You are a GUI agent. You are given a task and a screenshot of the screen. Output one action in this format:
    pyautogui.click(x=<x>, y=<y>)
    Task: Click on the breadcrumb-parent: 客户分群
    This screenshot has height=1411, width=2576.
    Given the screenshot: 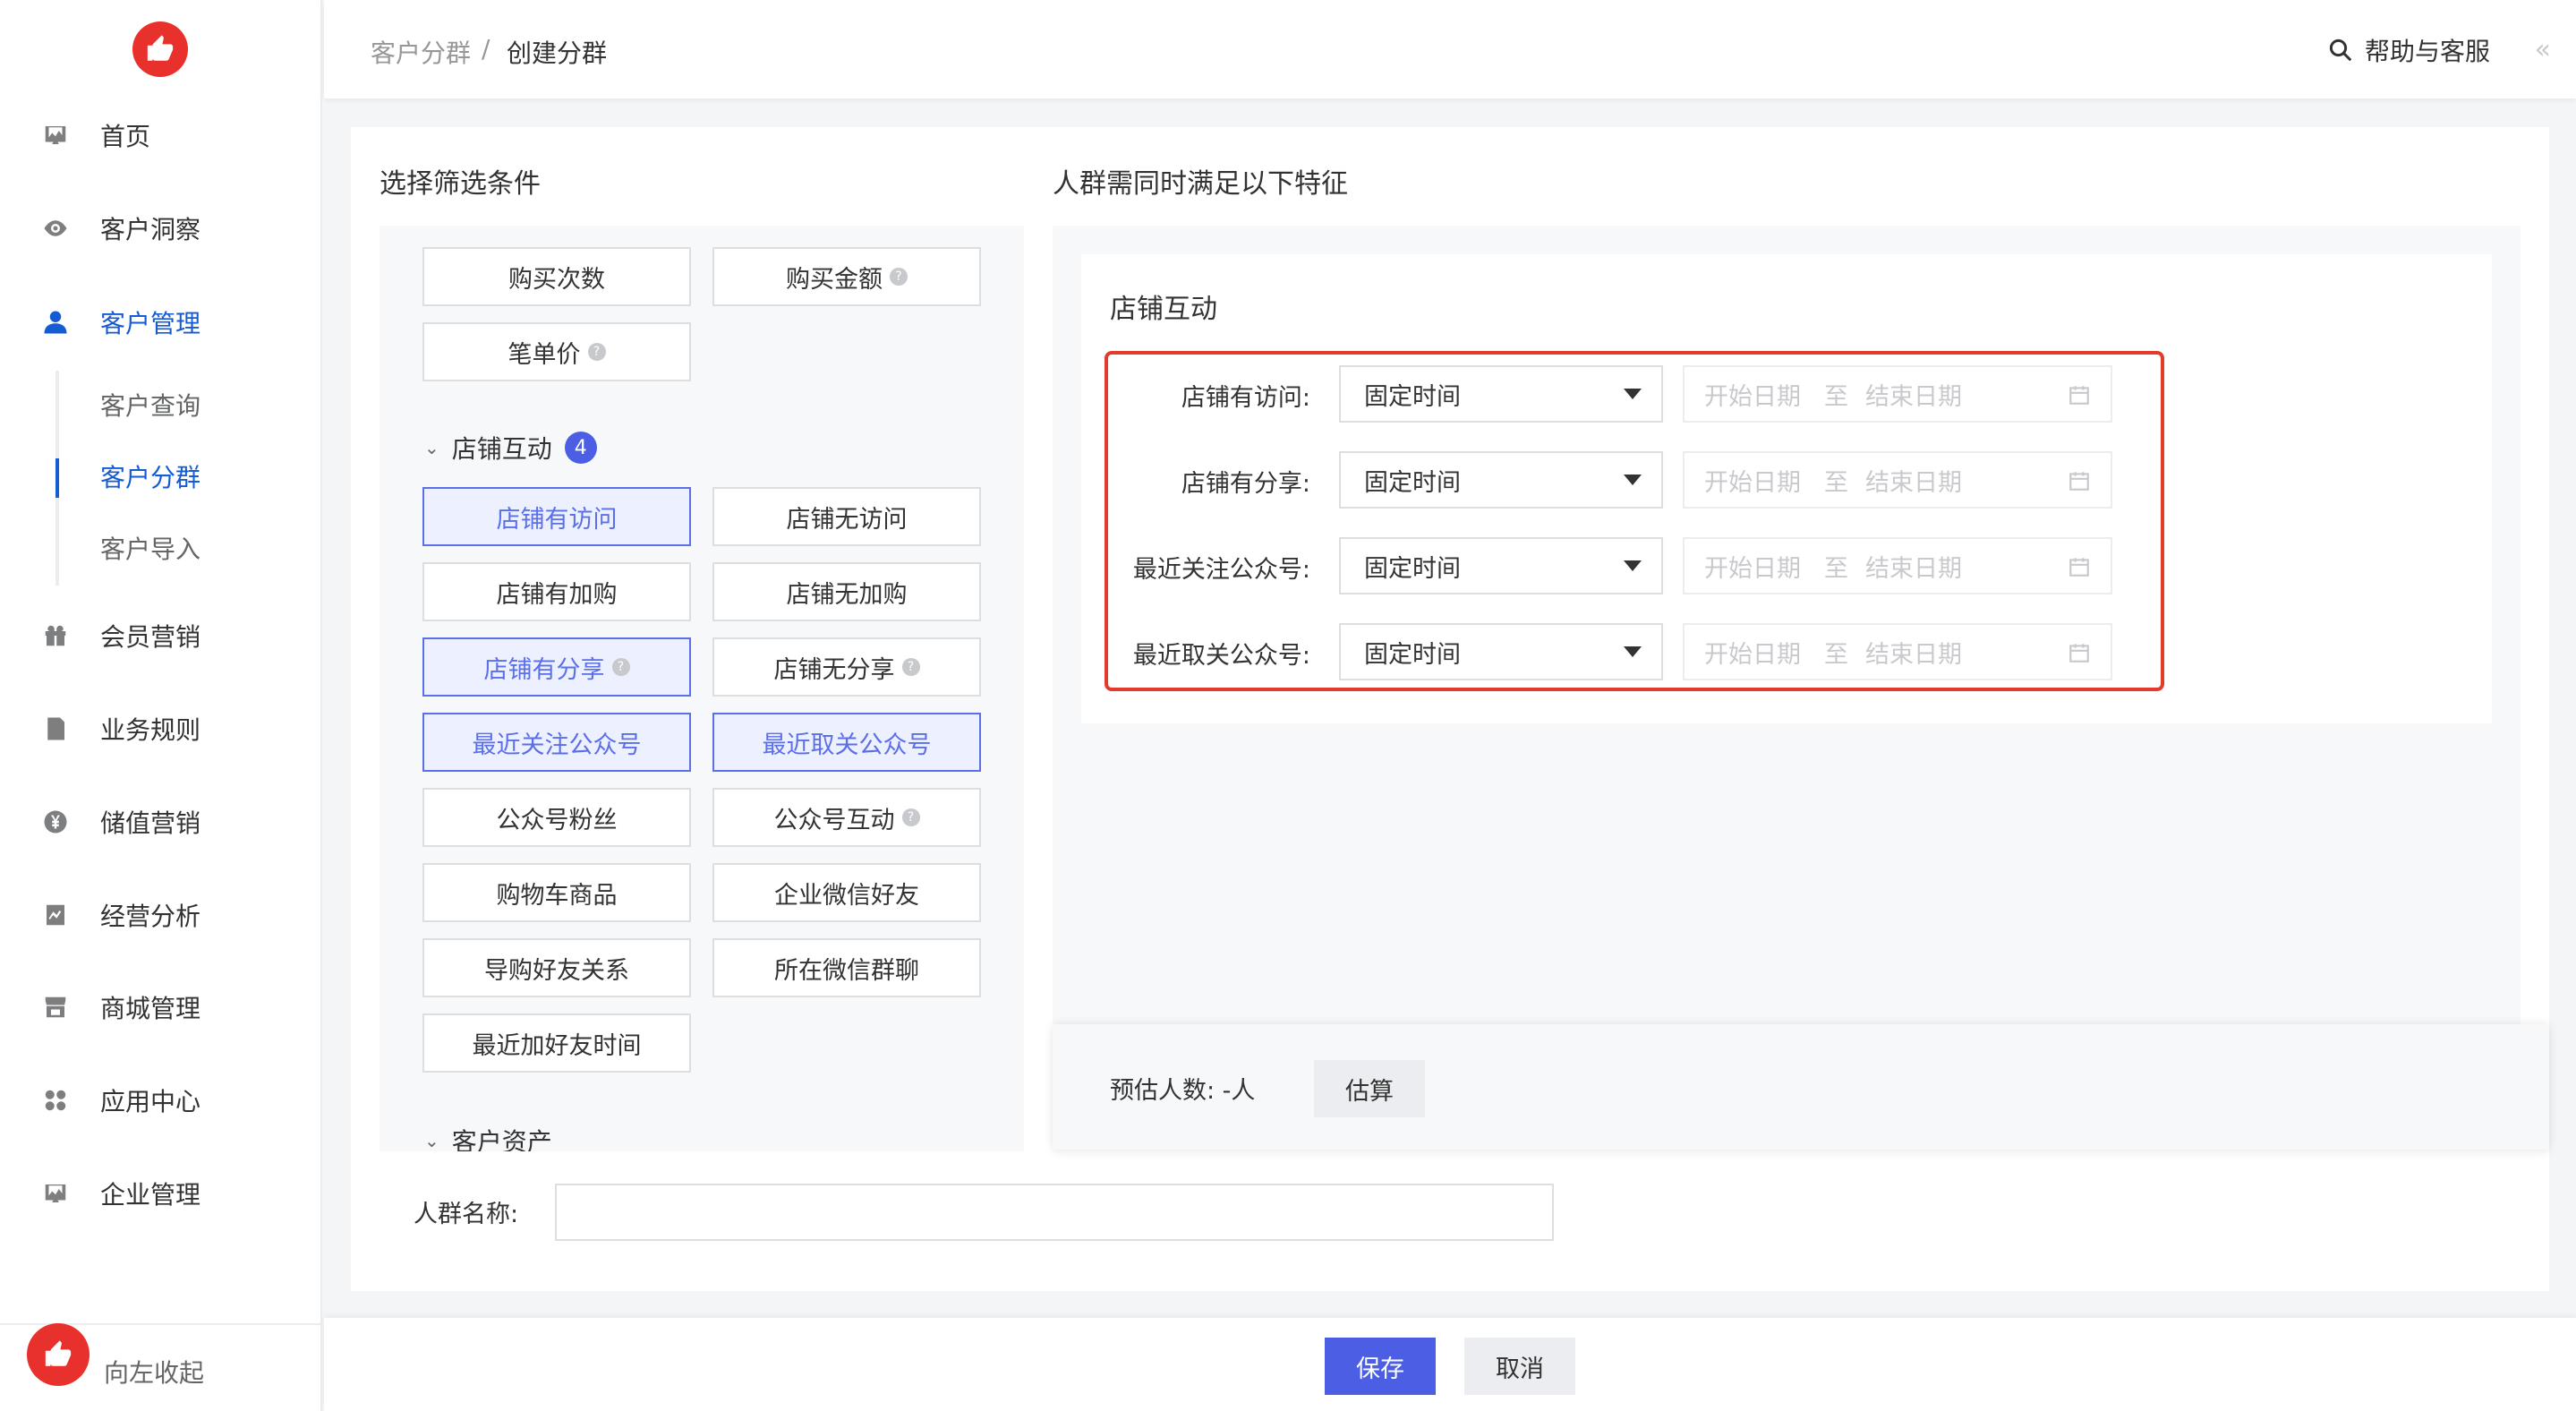 What is the action you would take?
    pyautogui.click(x=421, y=52)
    